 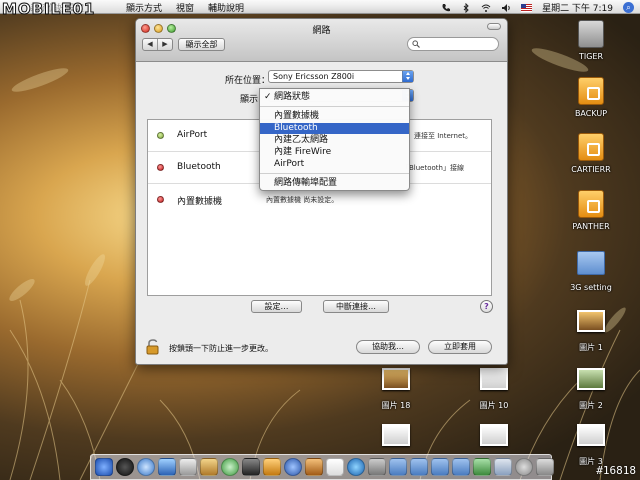 I want to click on menu-item-bluetooth: Bluetooth, so click(x=334, y=128).